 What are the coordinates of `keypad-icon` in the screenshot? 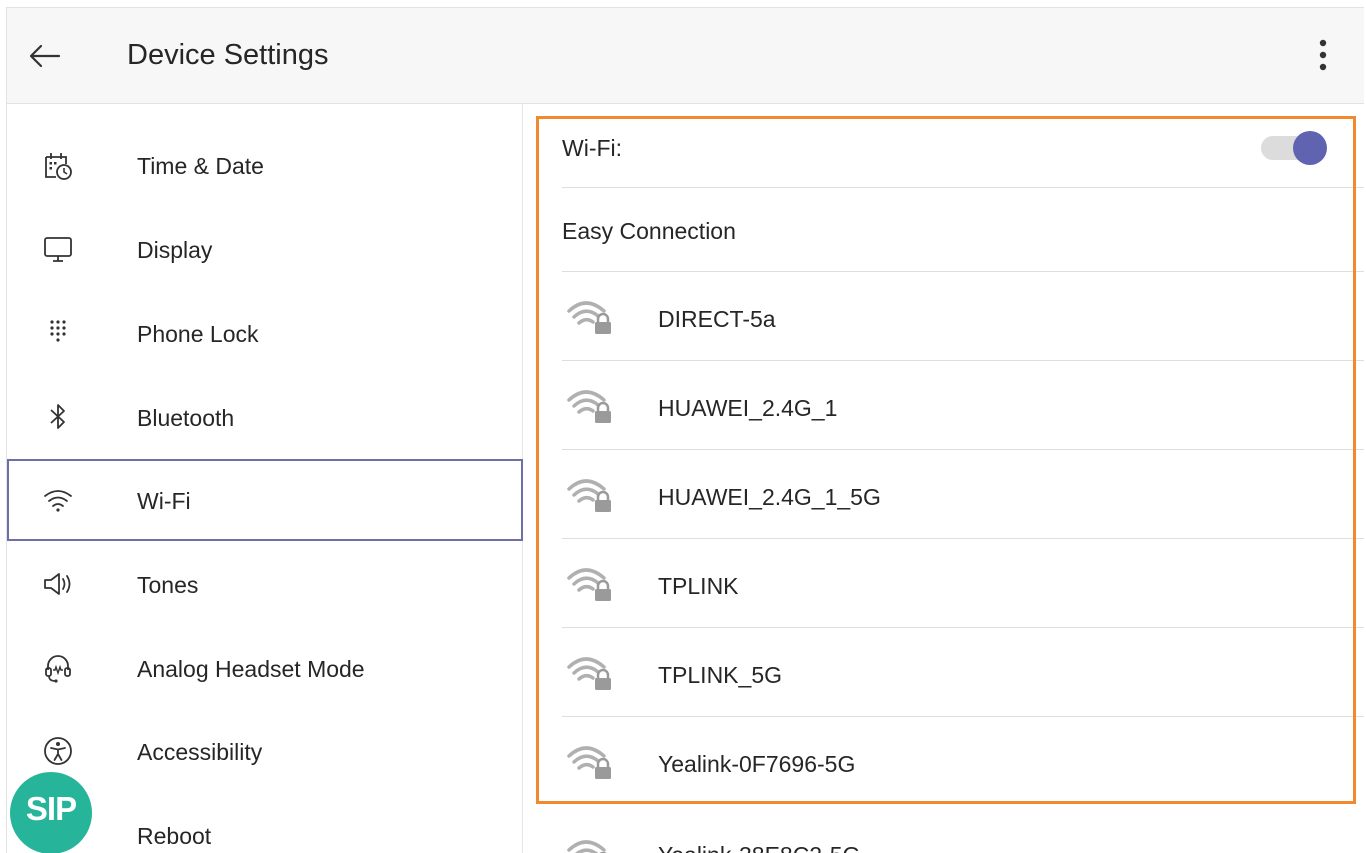 It's located at (58, 331).